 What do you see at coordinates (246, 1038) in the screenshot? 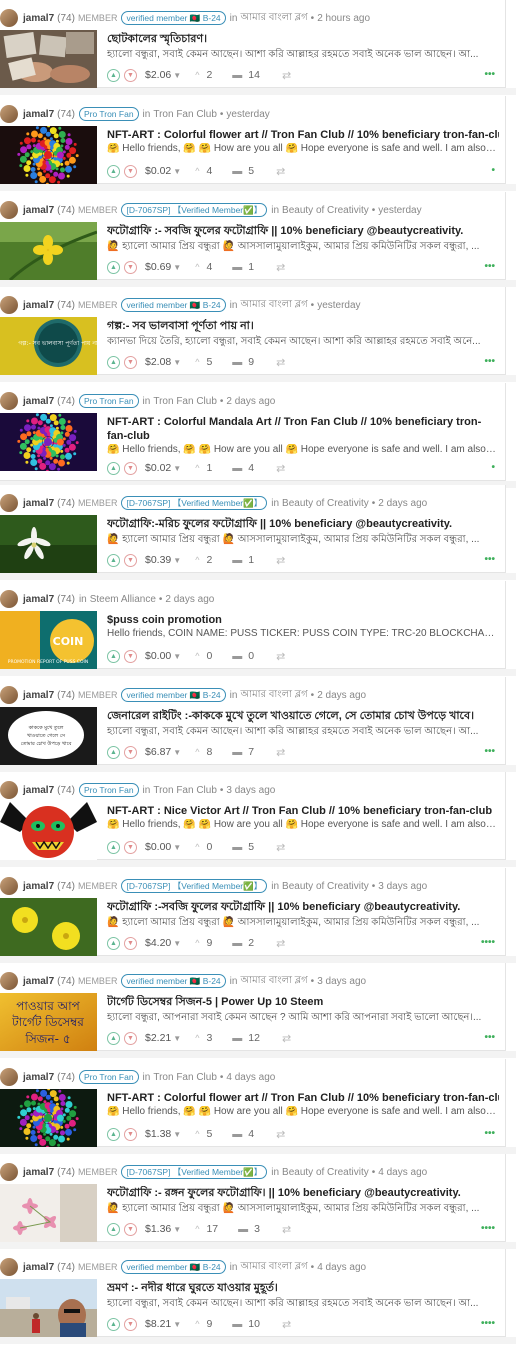
I see `comment-count: ▬ 12` at bounding box center [246, 1038].